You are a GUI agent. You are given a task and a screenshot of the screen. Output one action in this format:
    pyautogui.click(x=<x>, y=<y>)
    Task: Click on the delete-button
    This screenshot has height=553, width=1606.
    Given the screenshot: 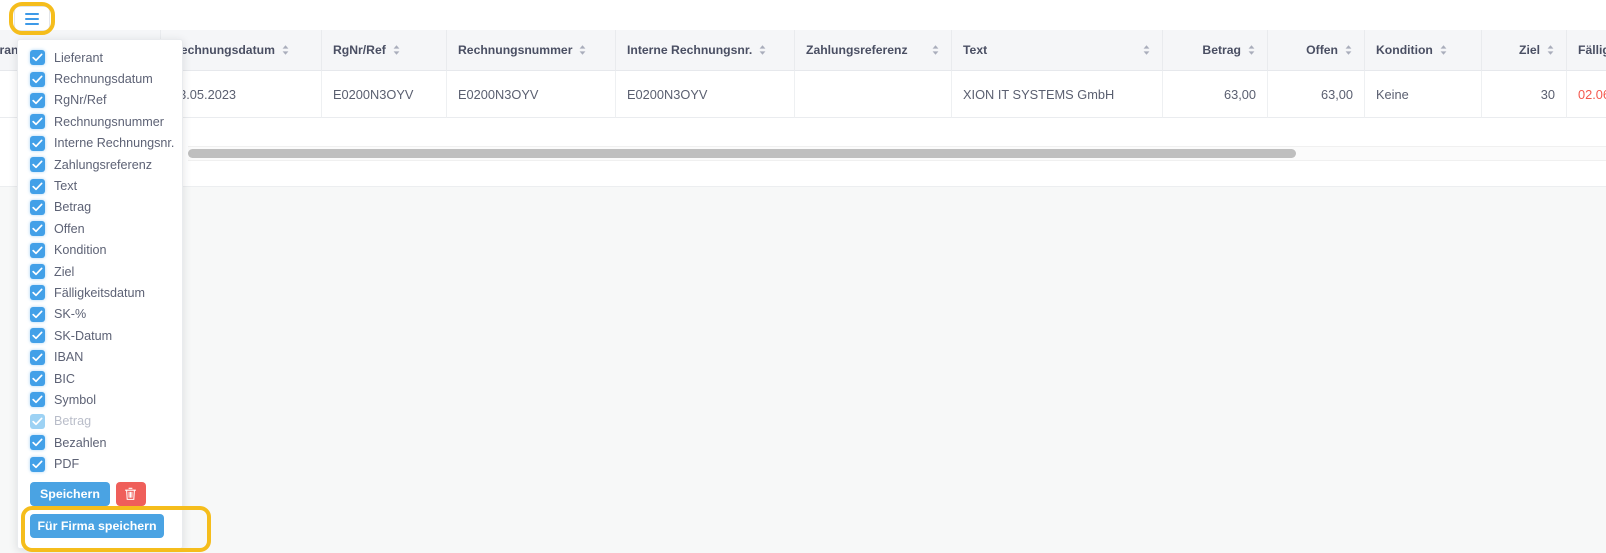 What is the action you would take?
    pyautogui.click(x=130, y=493)
    